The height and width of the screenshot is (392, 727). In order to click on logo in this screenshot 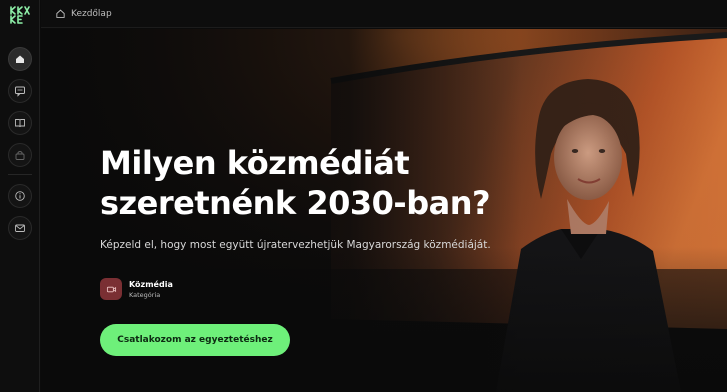, I will do `click(20, 15)`.